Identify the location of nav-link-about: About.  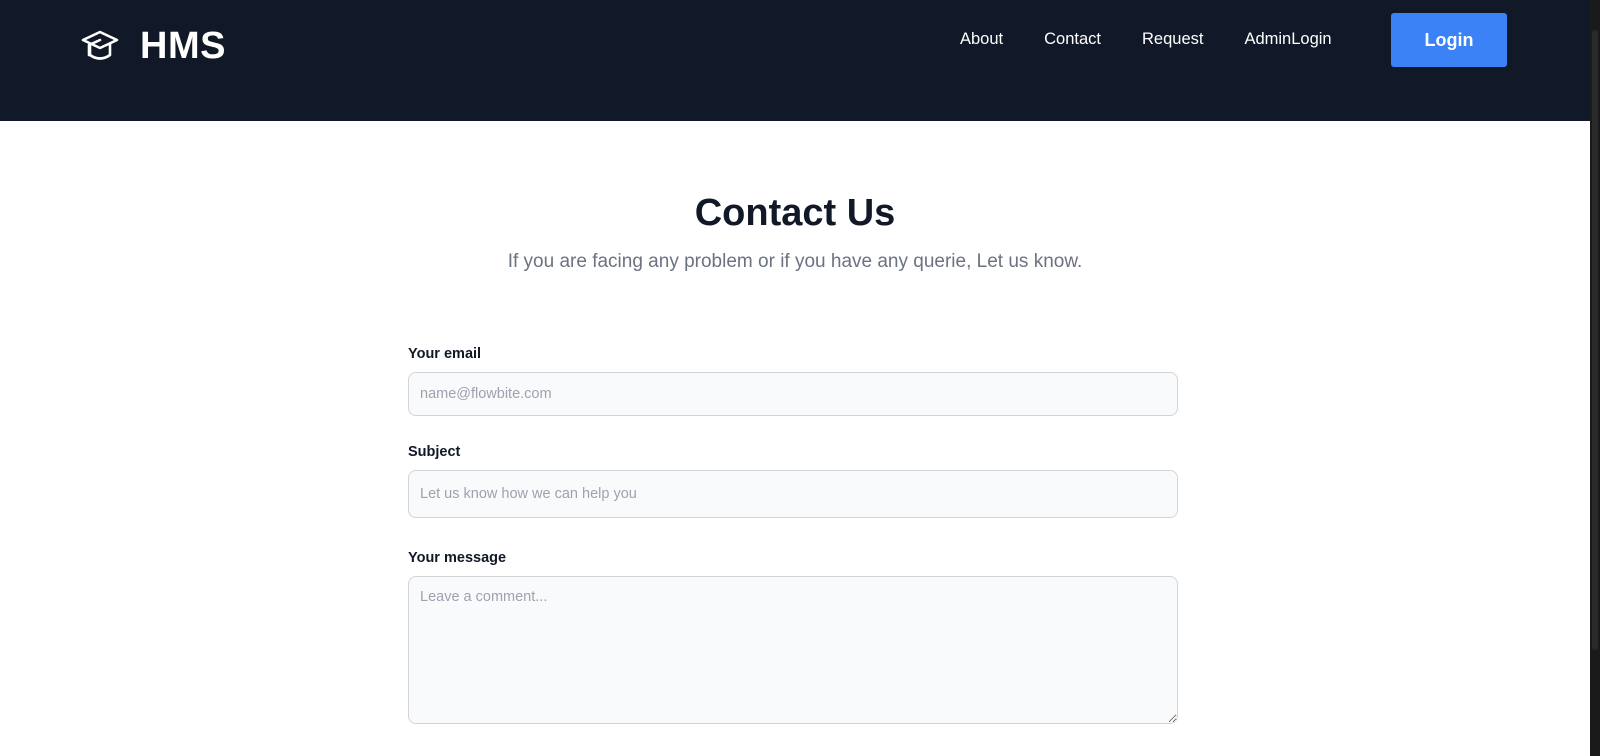
(981, 39).